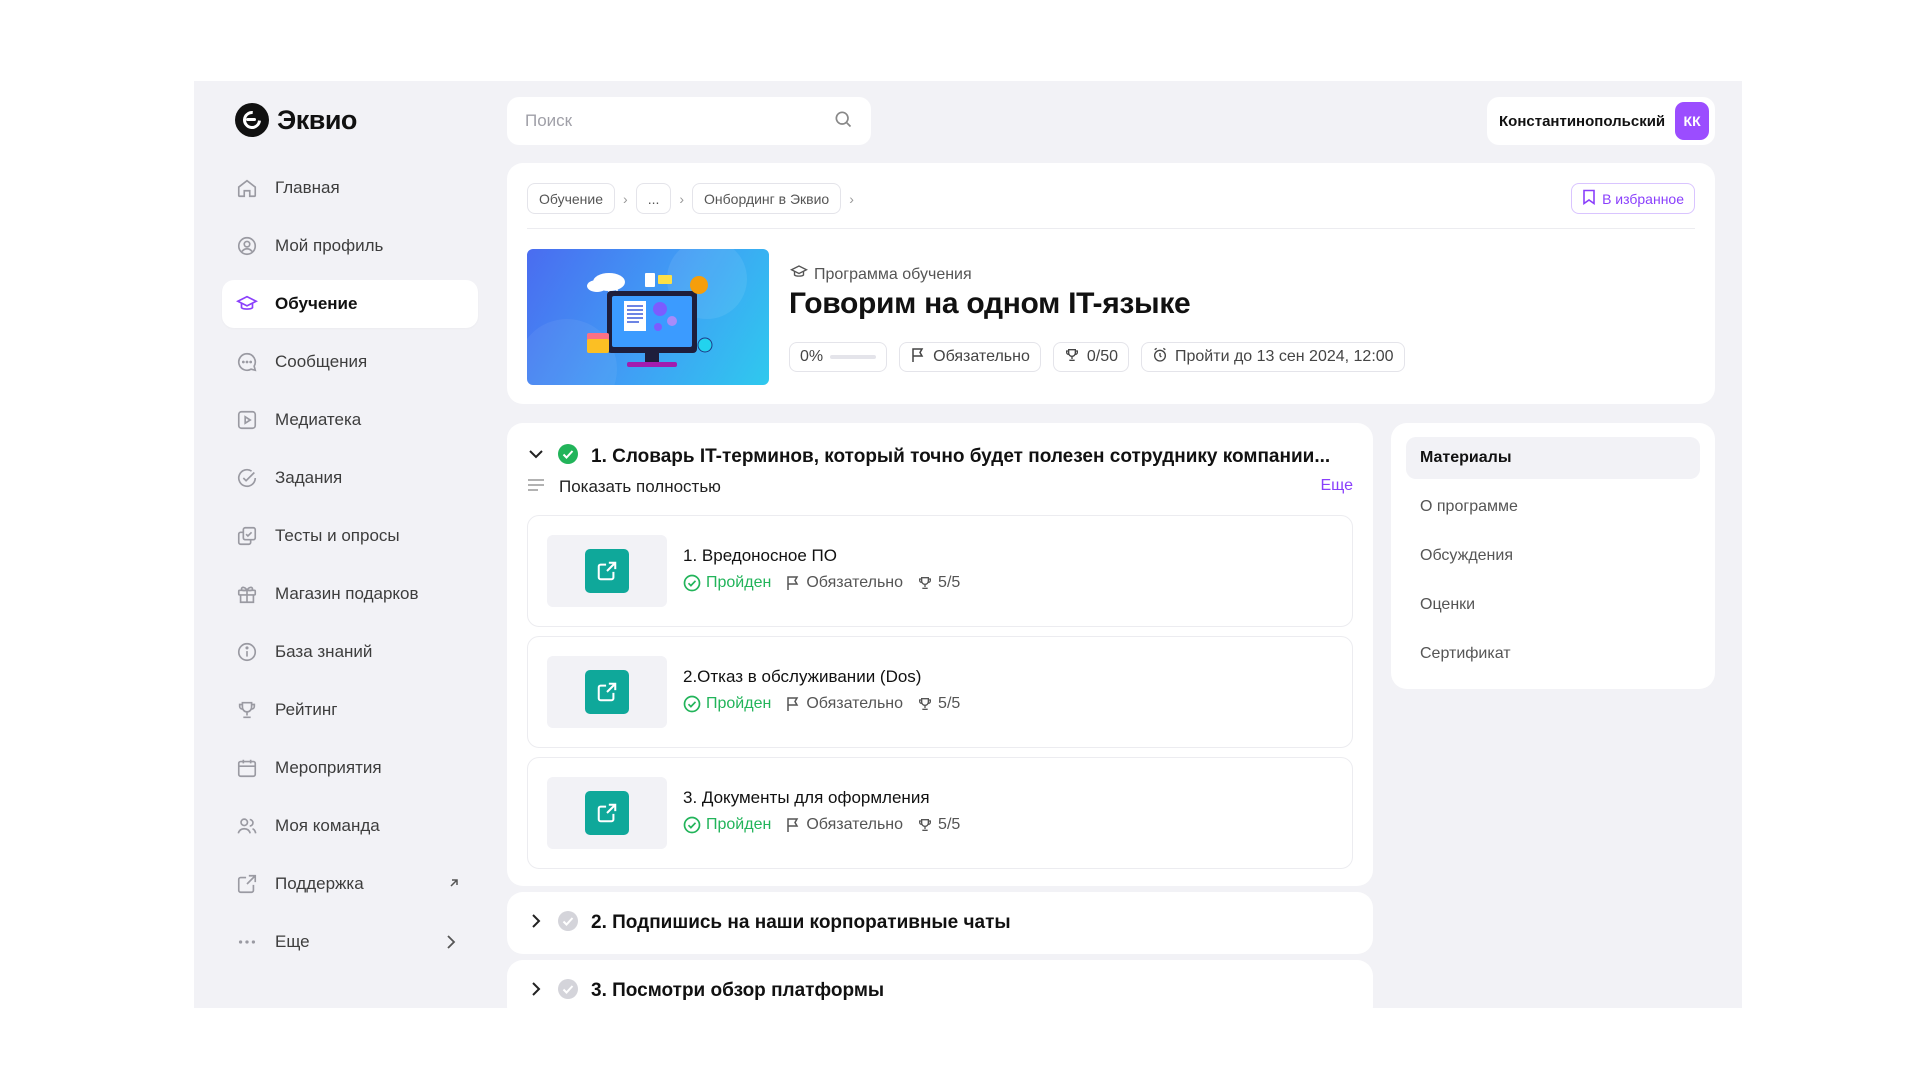  Describe the element at coordinates (1553, 507) in the screenshot. I see `tab-about: О программе` at that location.